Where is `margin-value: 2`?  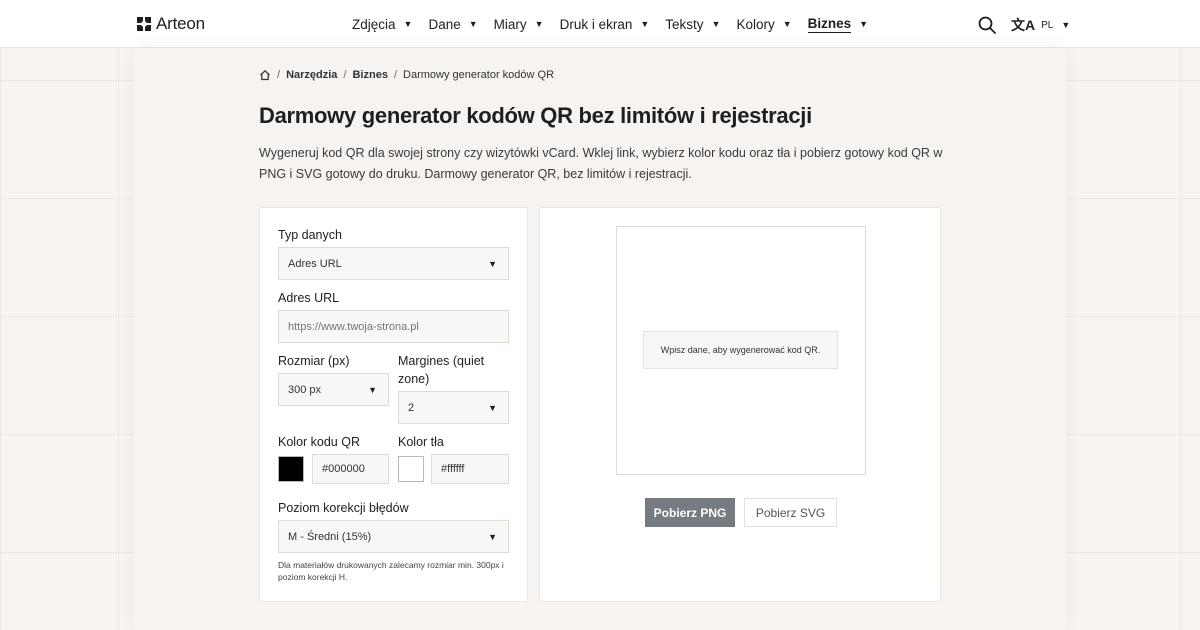
margin-value: 2 is located at coordinates (411, 407).